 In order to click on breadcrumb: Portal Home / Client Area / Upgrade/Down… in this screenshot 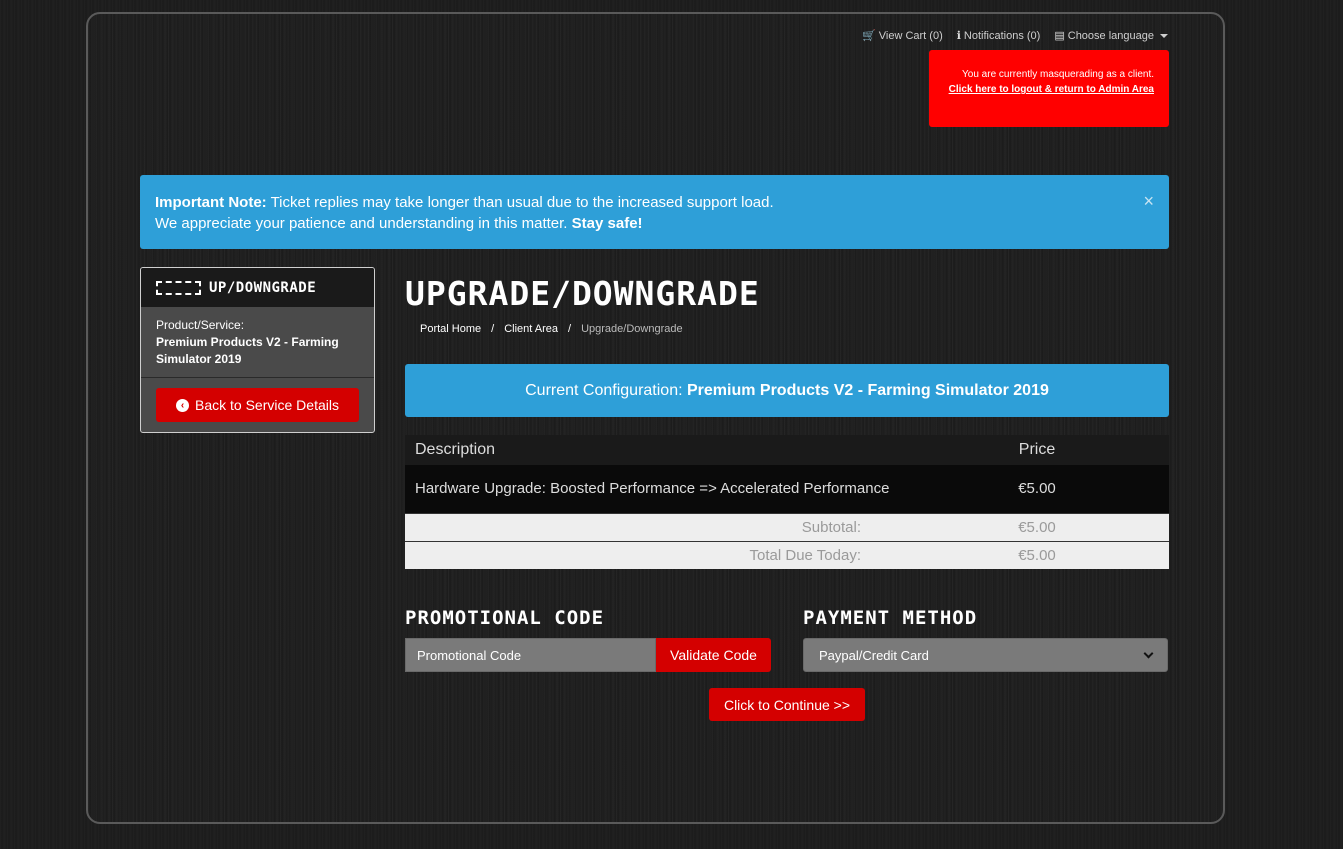, I will do `click(551, 329)`.